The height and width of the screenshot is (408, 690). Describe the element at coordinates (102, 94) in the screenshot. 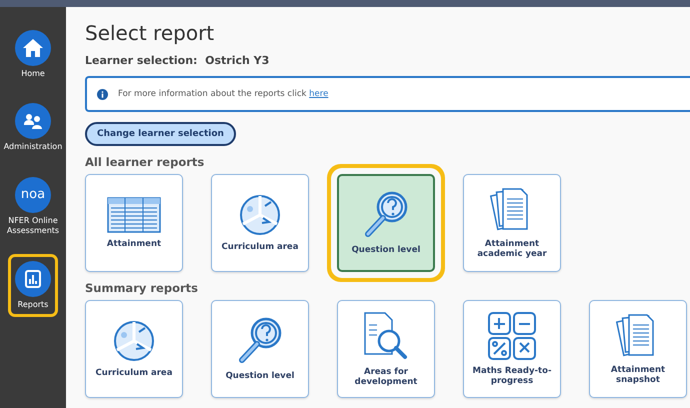

I see `info-icon` at that location.